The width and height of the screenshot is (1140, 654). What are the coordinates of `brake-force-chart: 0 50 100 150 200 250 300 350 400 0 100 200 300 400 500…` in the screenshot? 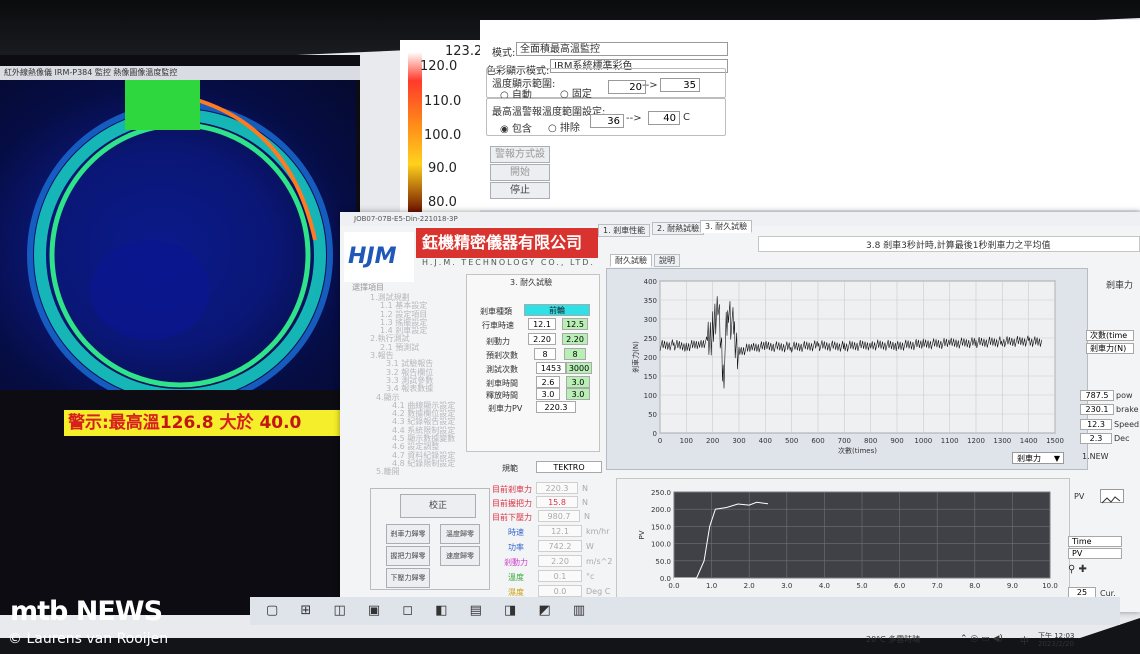 It's located at (847, 366).